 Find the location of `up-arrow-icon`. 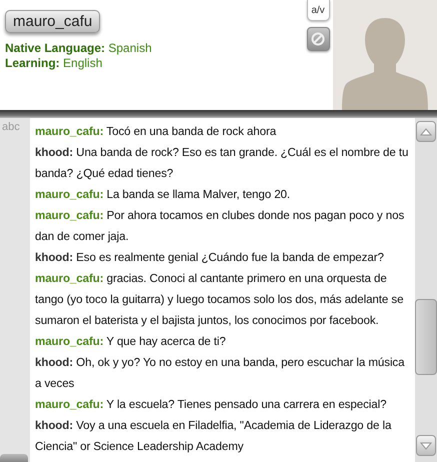

up-arrow-icon is located at coordinates (426, 132).